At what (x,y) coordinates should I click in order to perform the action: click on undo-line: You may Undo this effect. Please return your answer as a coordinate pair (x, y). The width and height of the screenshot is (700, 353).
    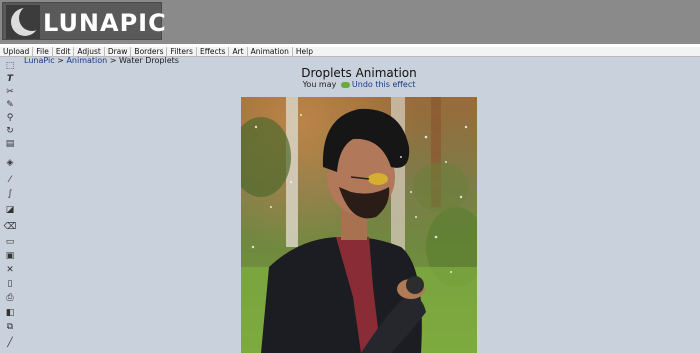
    Looking at the image, I should click on (350, 84).